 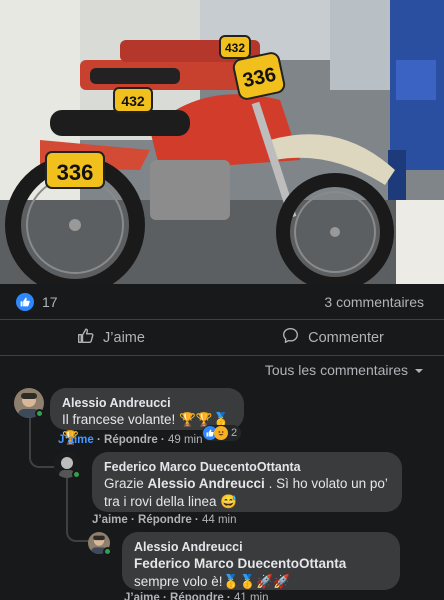 I want to click on comment-bubble-icon, so click(x=290, y=337).